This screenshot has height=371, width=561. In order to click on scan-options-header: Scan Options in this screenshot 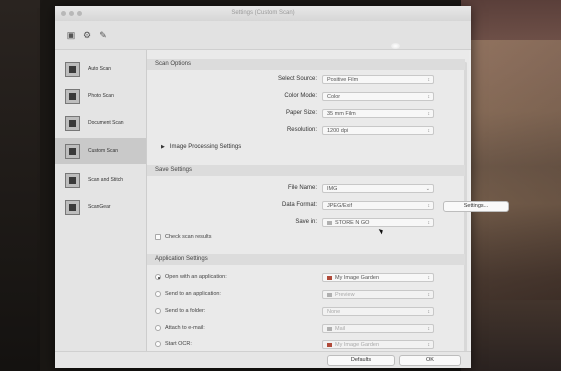, I will do `click(306, 64)`.